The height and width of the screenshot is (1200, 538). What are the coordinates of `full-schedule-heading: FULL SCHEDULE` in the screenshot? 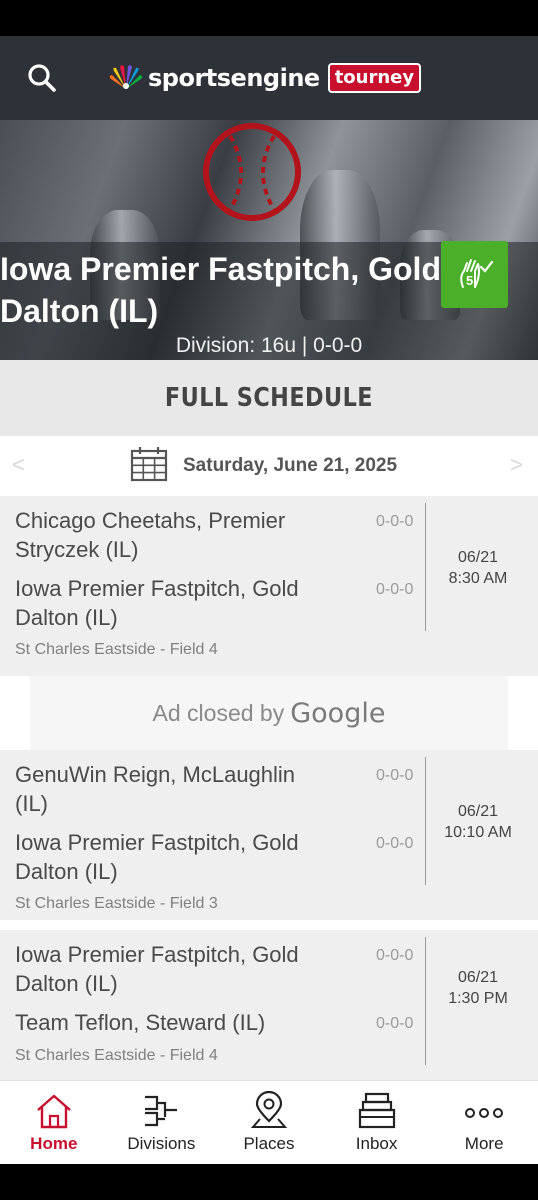 It's located at (269, 398).